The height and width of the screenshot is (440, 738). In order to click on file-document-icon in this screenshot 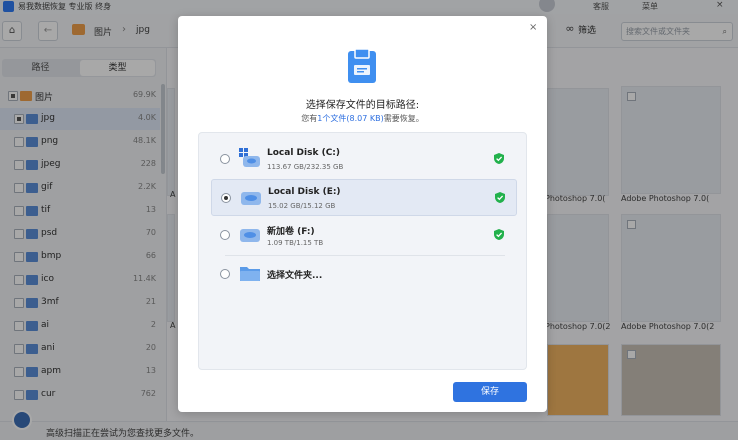, I will do `click(362, 65)`.